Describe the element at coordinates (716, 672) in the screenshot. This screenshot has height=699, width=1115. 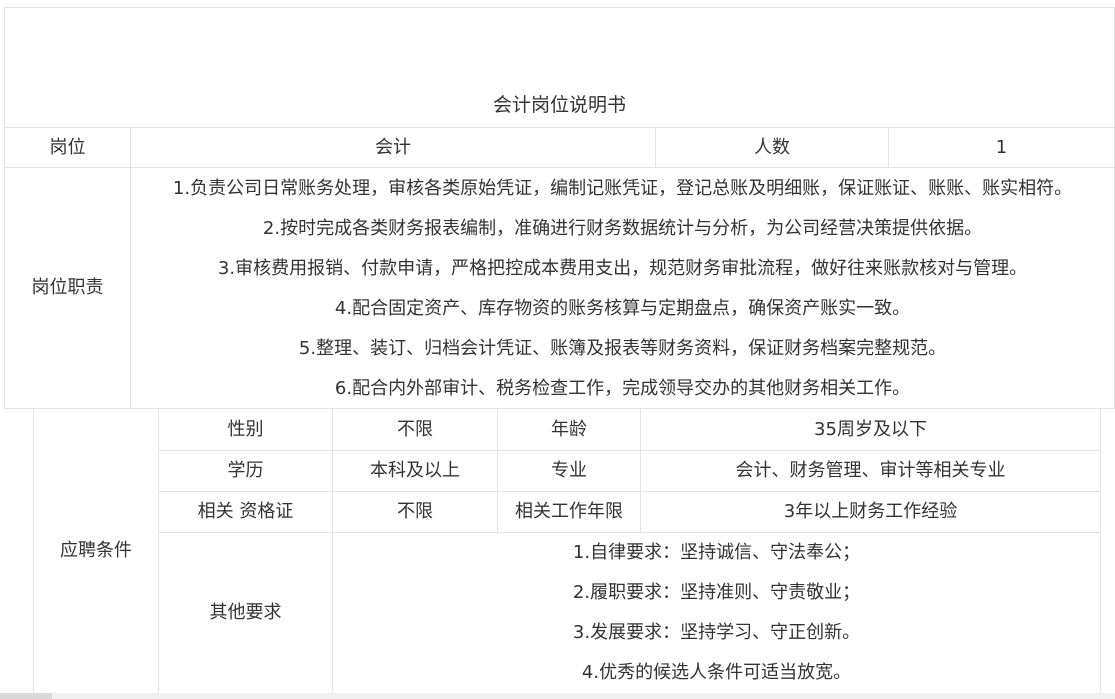
I see `requirement-item: 4.优秀的候选人条件可适当放宽。` at that location.